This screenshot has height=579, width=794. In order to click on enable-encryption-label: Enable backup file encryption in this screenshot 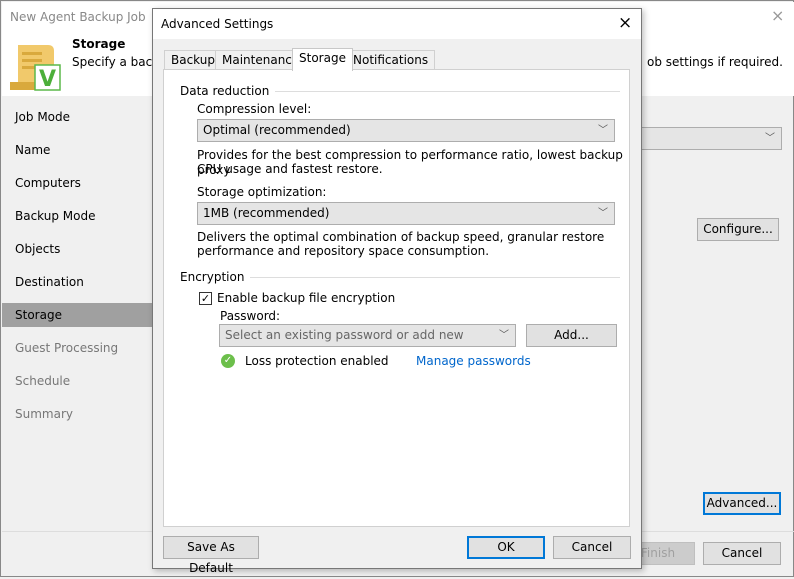, I will do `click(306, 298)`.